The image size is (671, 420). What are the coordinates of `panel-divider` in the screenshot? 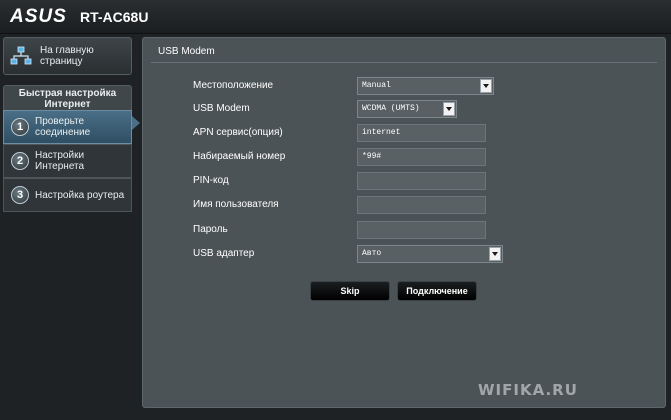 It's located at (404, 62).